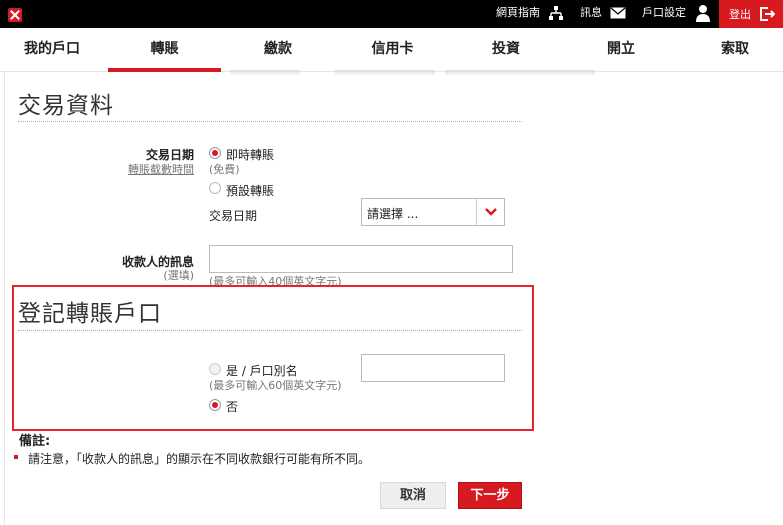  I want to click on nav-open-account: 開立, so click(621, 49).